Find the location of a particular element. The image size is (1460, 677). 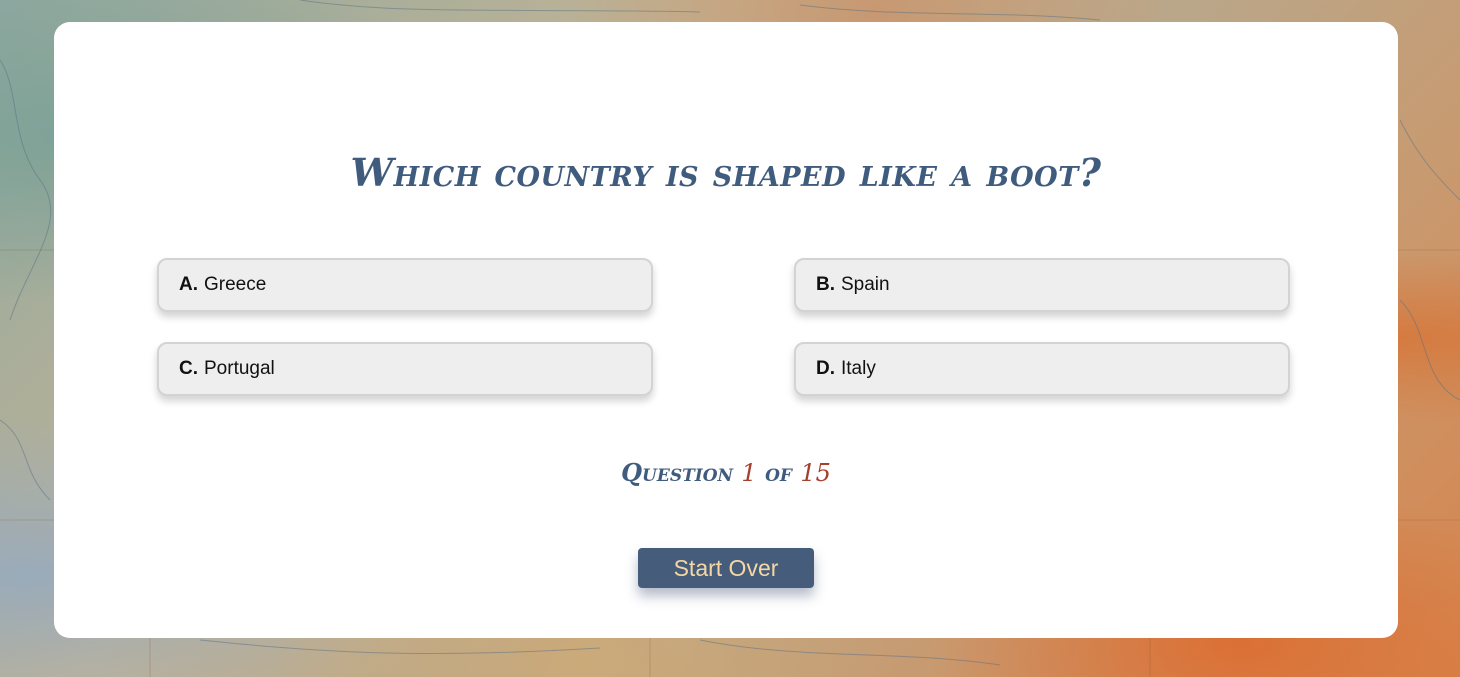

start-over-button: Start Over is located at coordinates (726, 568).